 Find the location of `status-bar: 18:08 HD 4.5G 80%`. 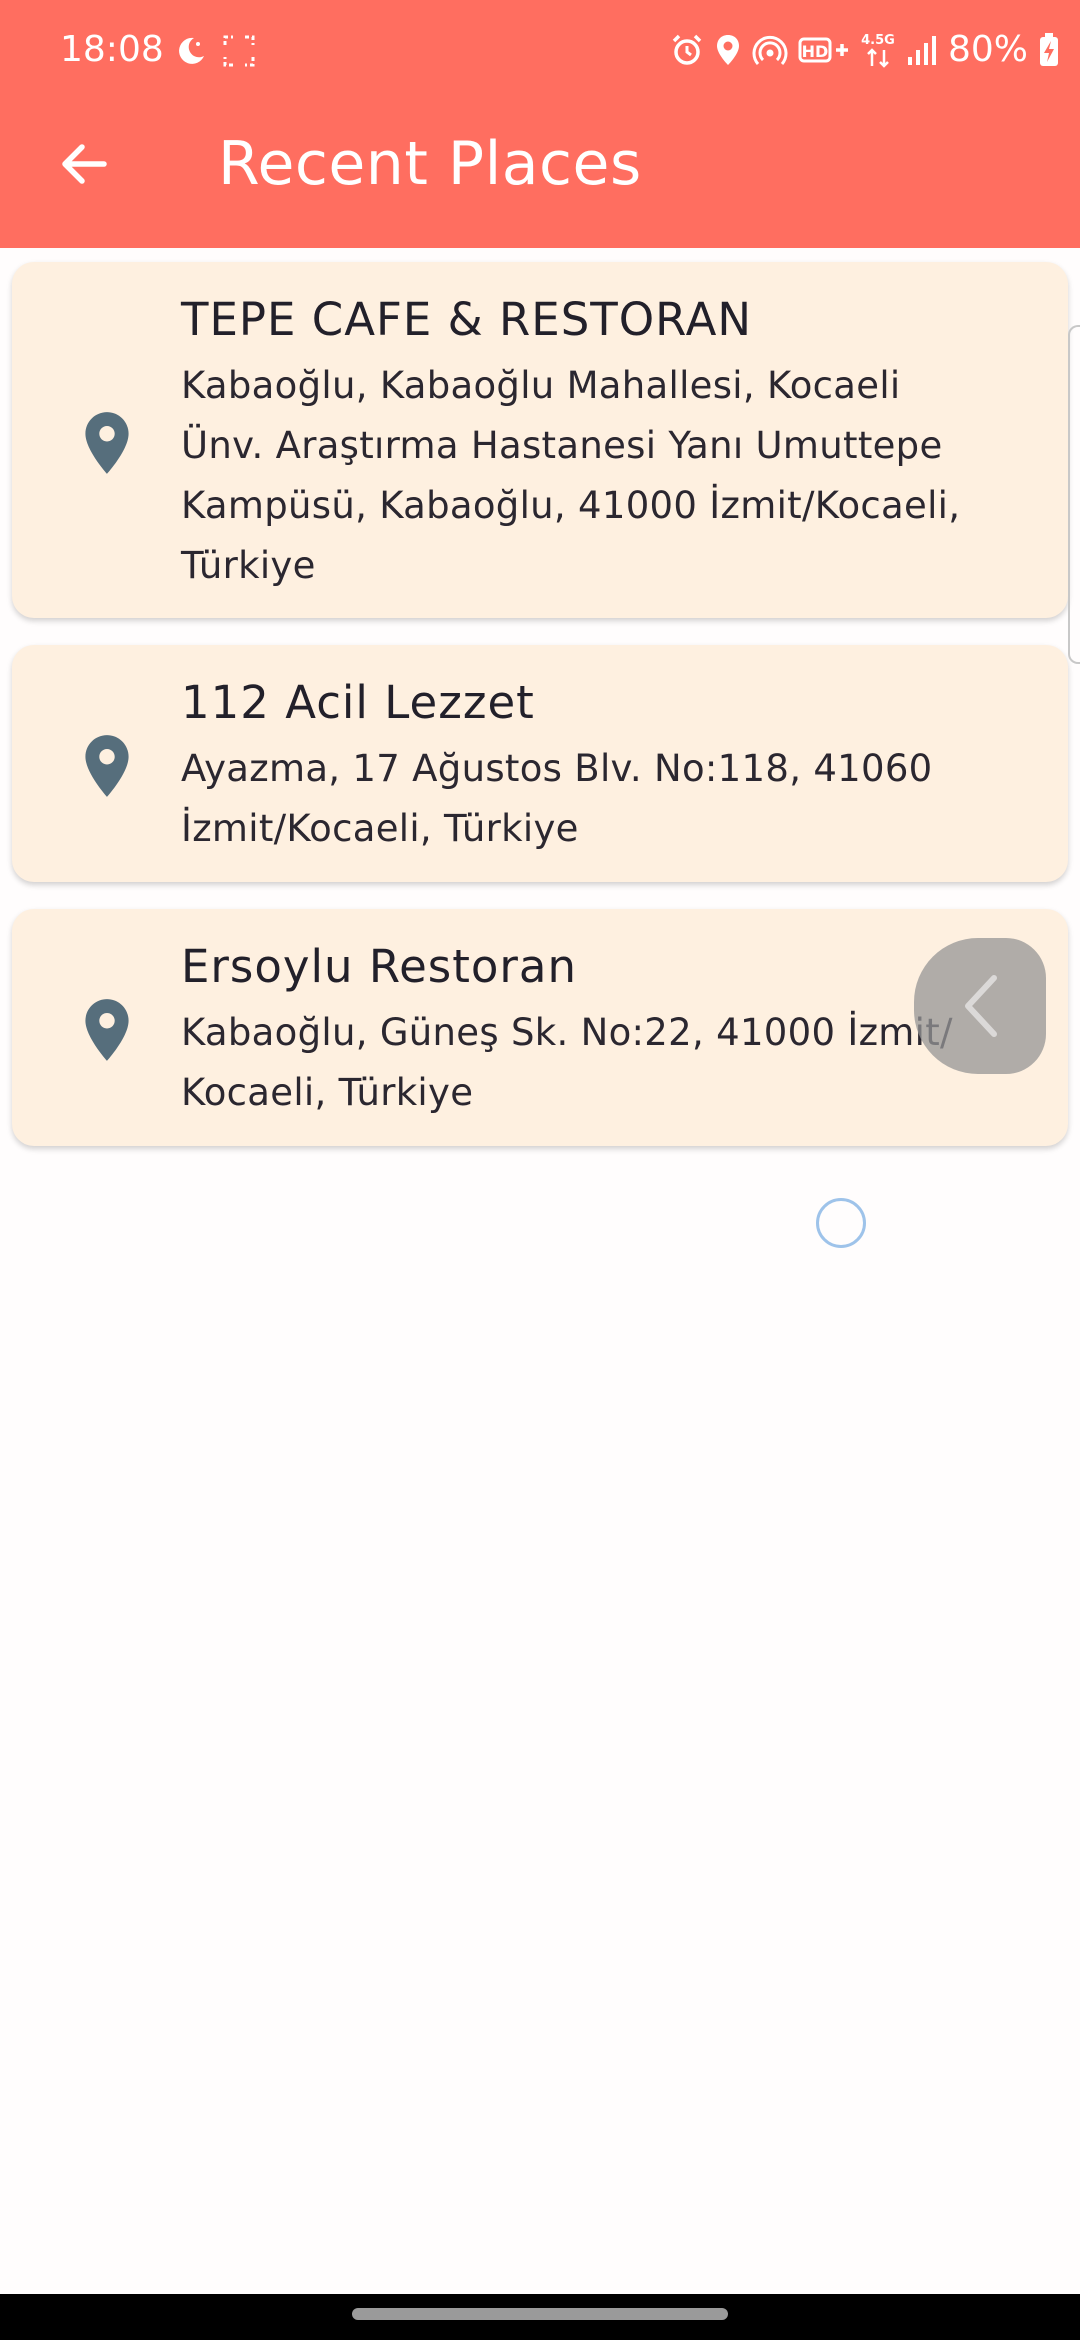

status-bar: 18:08 HD 4.5G 80% is located at coordinates (540, 52).